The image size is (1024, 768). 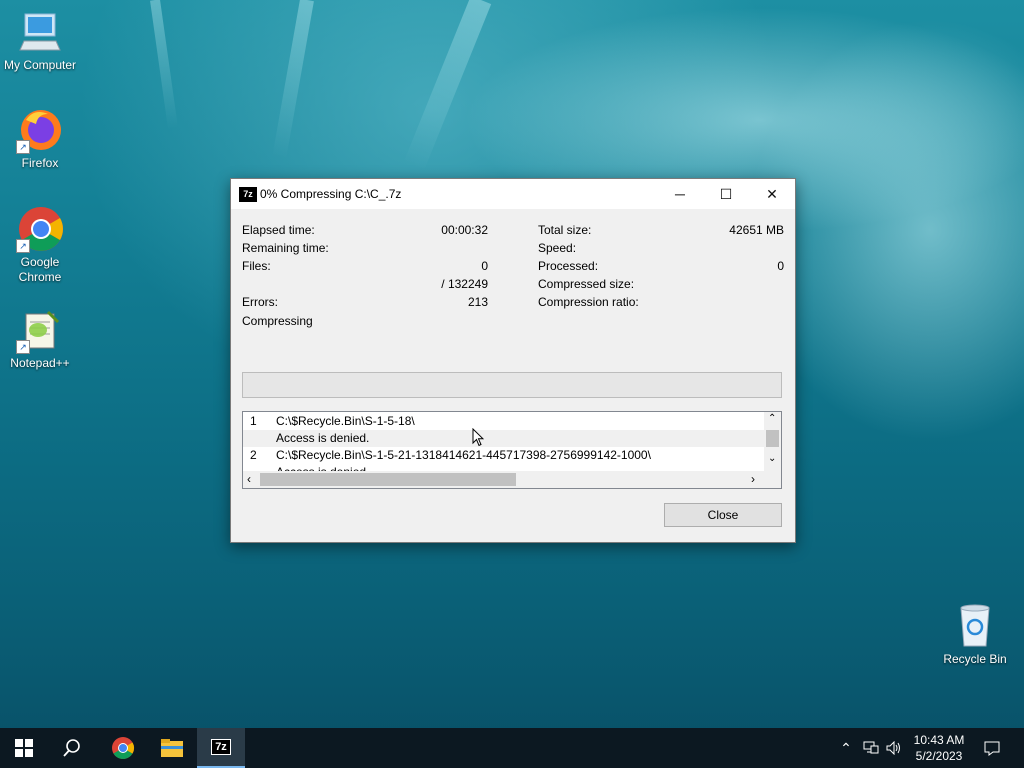 I want to click on file-explorer-icon, so click(x=172, y=748).